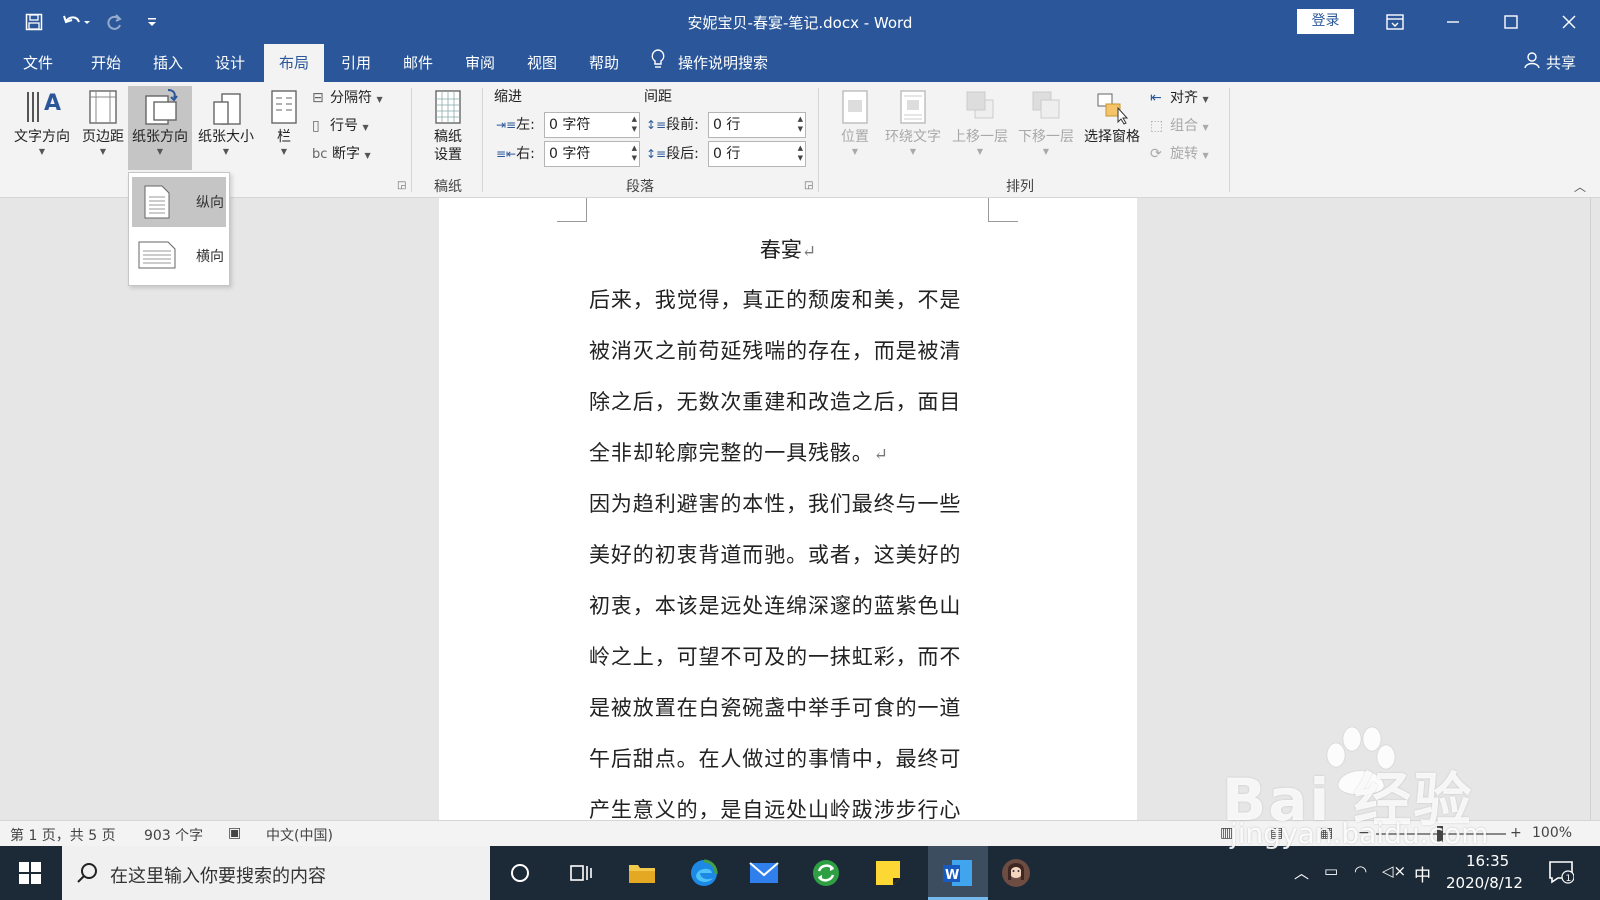  Describe the element at coordinates (1552, 833) in the screenshot. I see `zoom-level: 100%` at that location.